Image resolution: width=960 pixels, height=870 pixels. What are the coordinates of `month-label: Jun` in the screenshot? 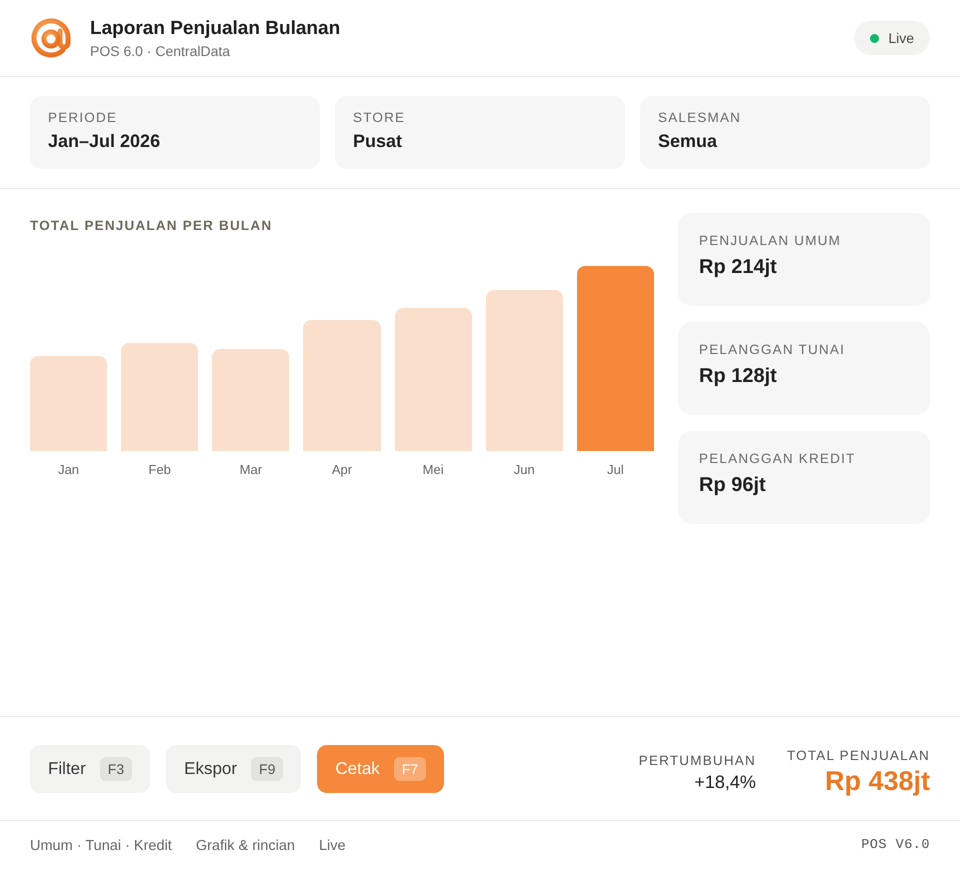 It's located at (524, 469).